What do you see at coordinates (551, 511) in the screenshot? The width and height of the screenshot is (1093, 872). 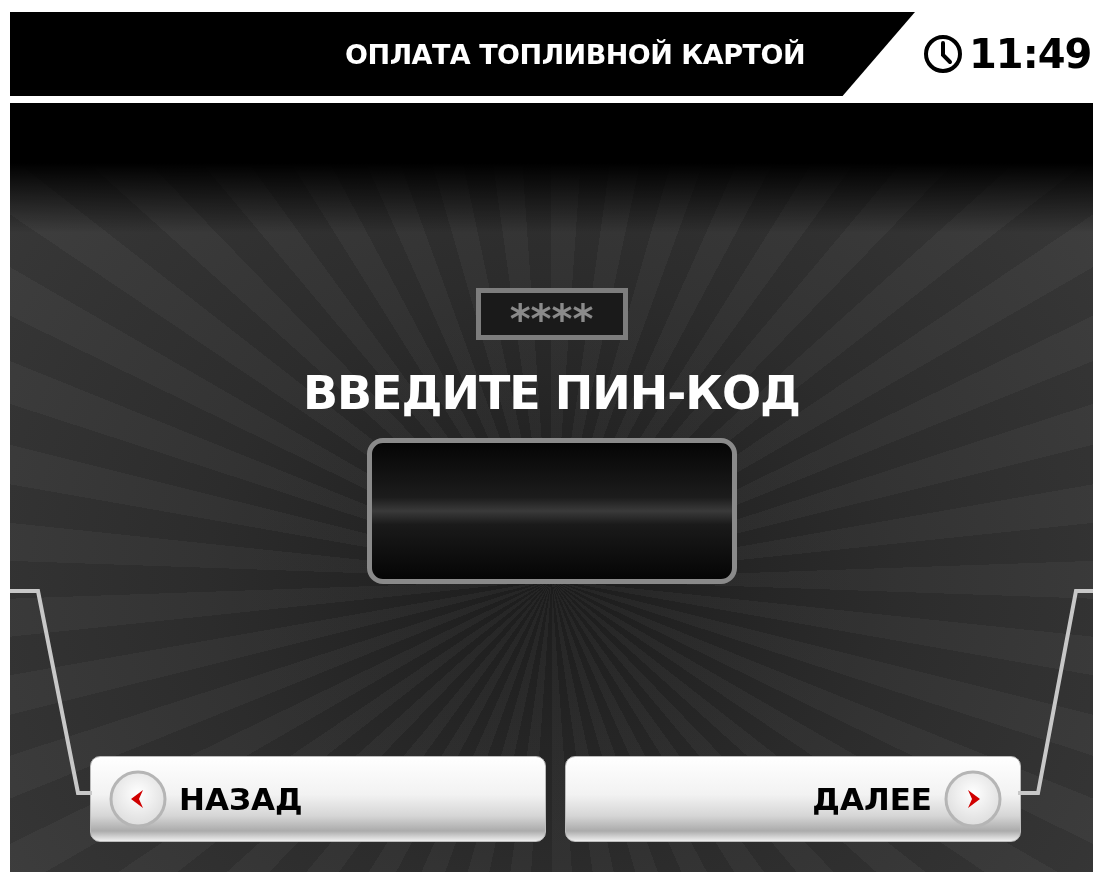 I see `pin-input-field` at bounding box center [551, 511].